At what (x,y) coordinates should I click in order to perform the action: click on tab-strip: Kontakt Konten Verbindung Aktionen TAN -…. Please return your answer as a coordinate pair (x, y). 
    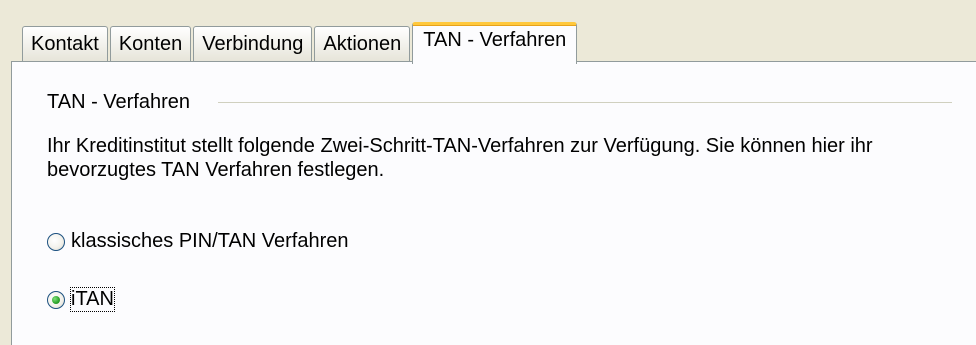
    Looking at the image, I should click on (300, 43).